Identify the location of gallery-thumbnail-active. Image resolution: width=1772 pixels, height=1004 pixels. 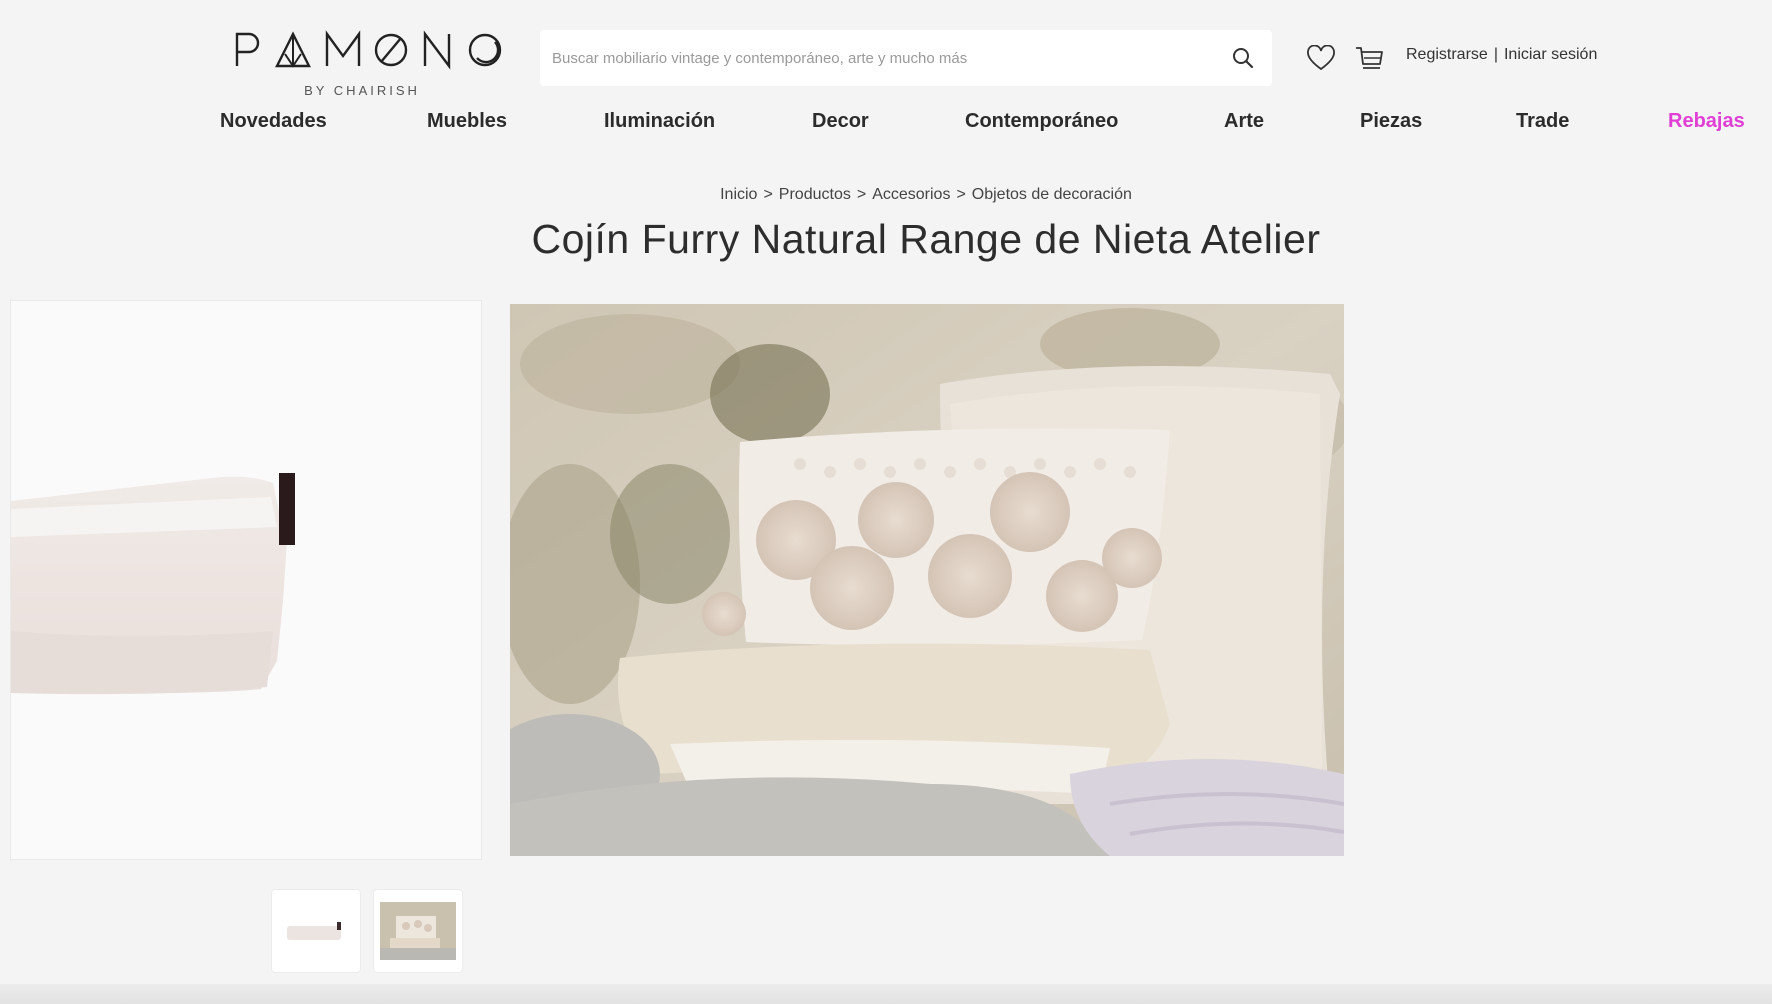
(418, 931).